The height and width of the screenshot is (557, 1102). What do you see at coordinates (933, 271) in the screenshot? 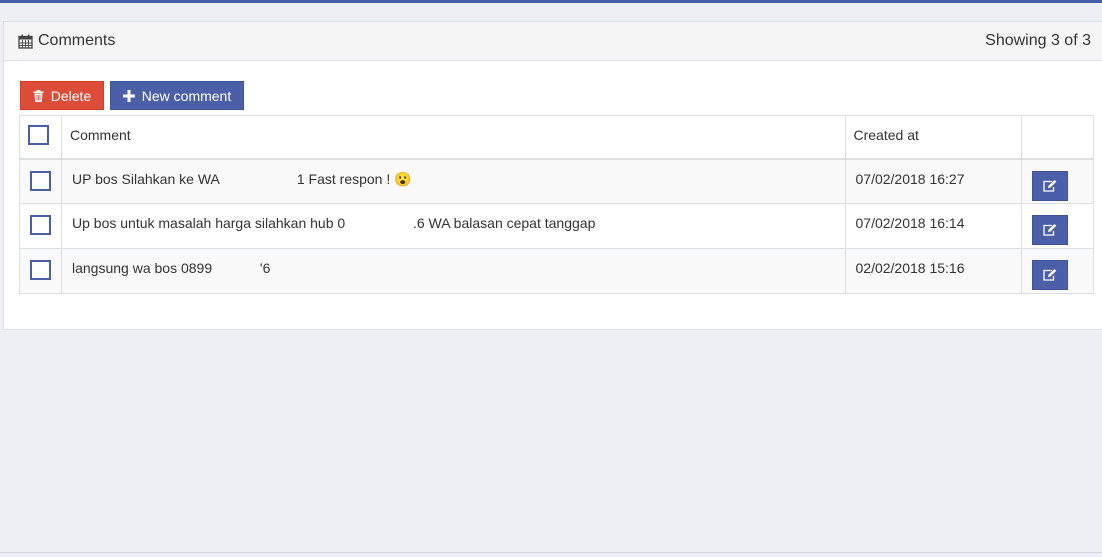
I see `created-at-cell: 02/02/2018 15:16` at bounding box center [933, 271].